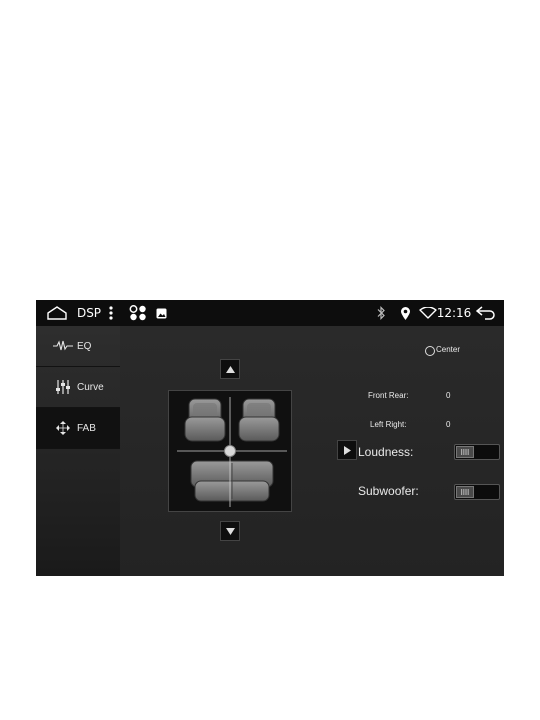 This screenshot has width=540, height=720. I want to click on sidebar: EQ Curve FAB, so click(78, 451).